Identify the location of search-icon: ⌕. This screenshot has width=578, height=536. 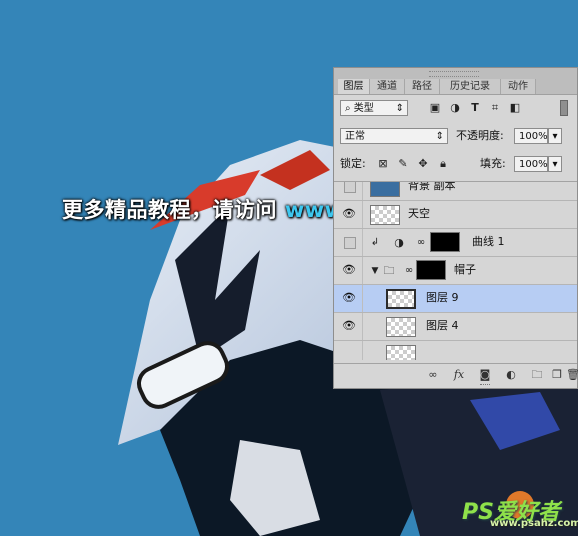
(349, 108).